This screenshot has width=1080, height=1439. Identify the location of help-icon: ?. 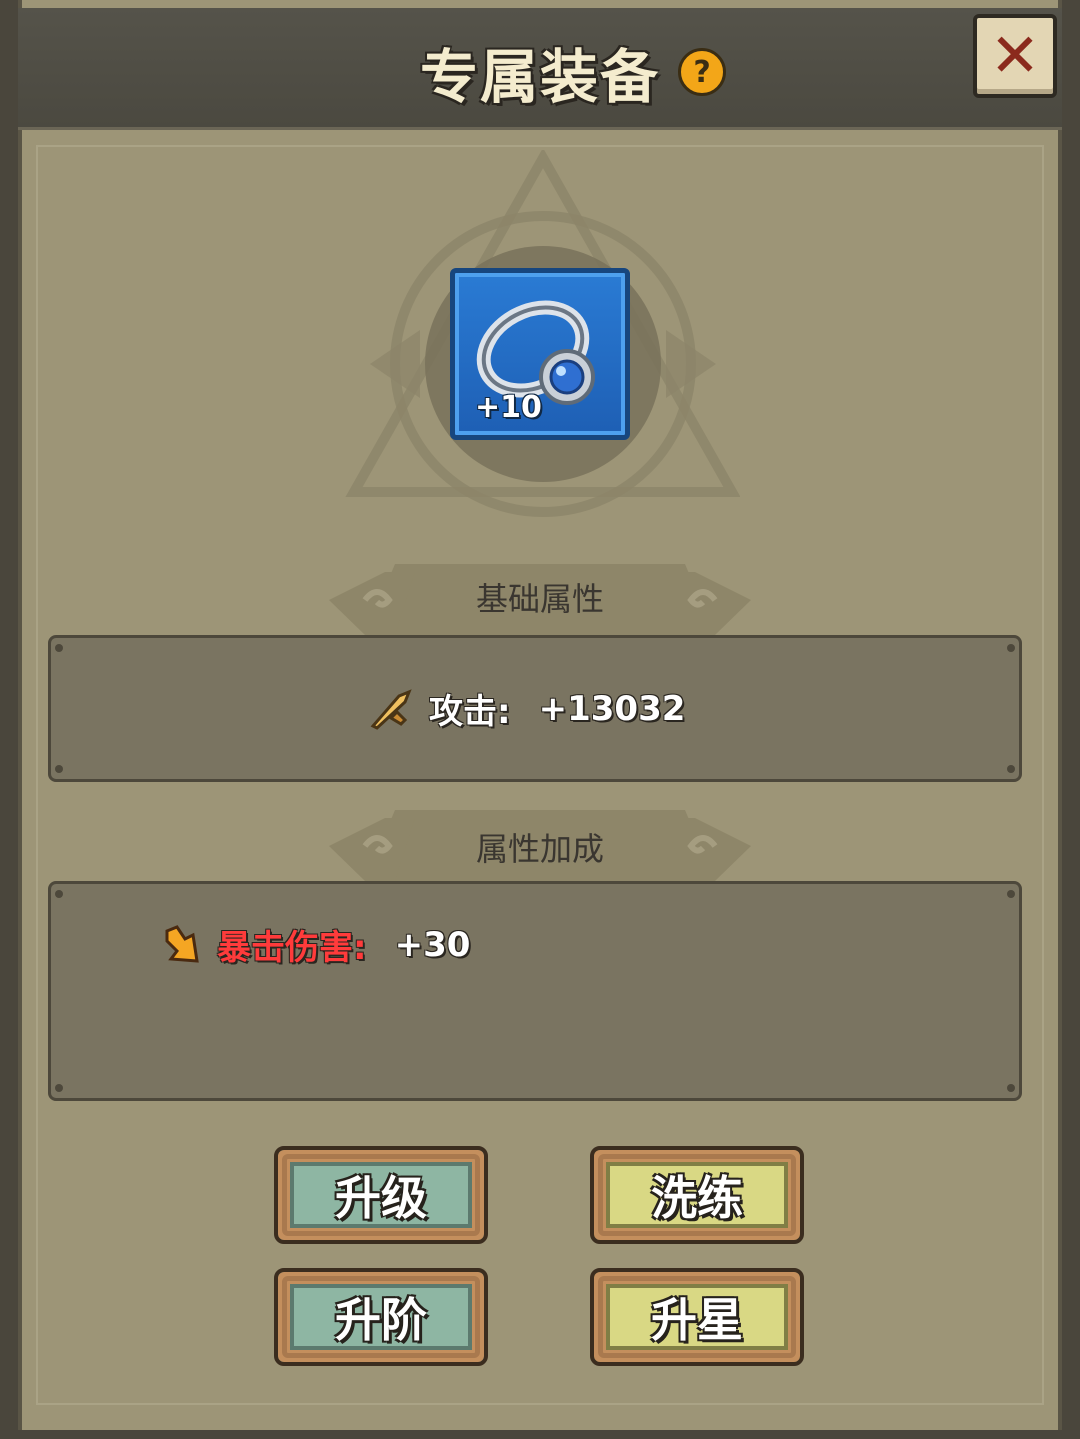
(702, 72).